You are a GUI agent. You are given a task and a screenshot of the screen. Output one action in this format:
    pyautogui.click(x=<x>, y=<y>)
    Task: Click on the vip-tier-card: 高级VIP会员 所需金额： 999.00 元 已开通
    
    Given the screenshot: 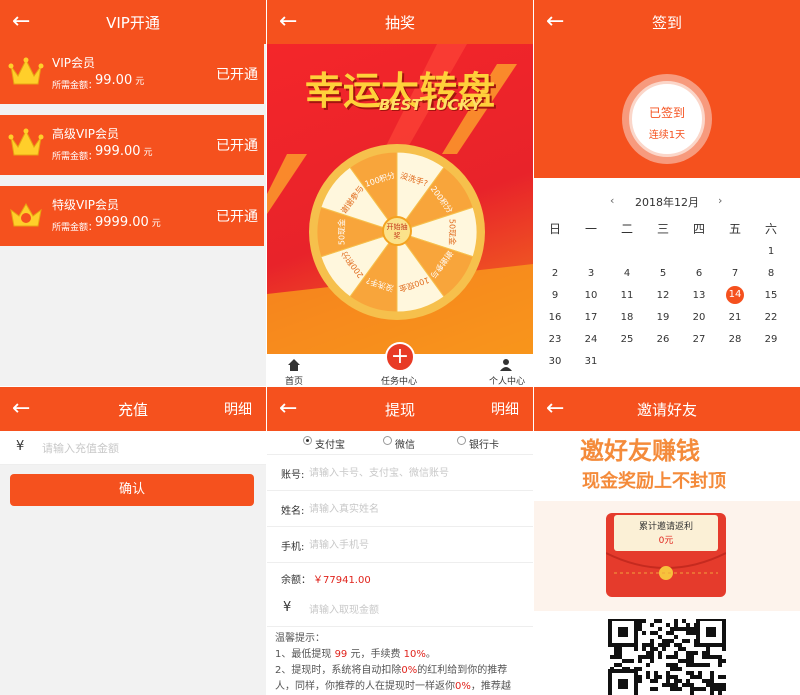 What is the action you would take?
    pyautogui.click(x=132, y=145)
    